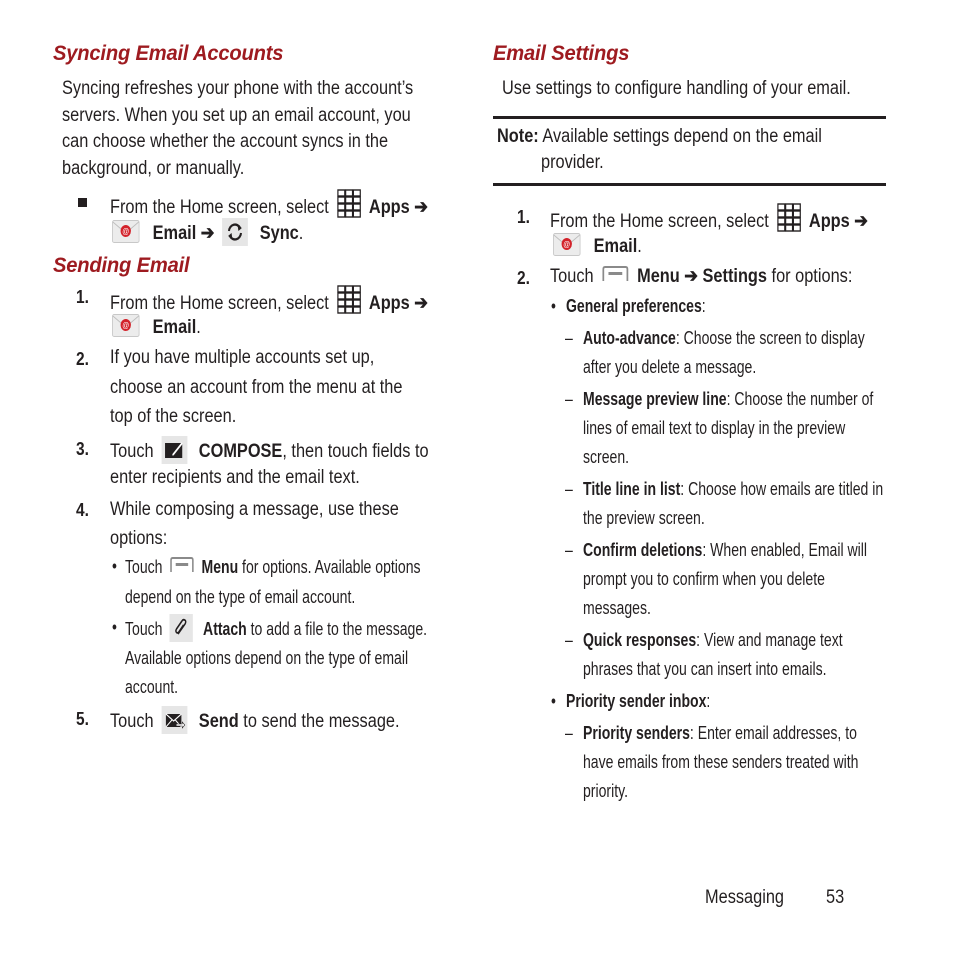 This screenshot has height=954, width=954. Describe the element at coordinates (82, 297) in the screenshot. I see `step-number: 1.` at that location.